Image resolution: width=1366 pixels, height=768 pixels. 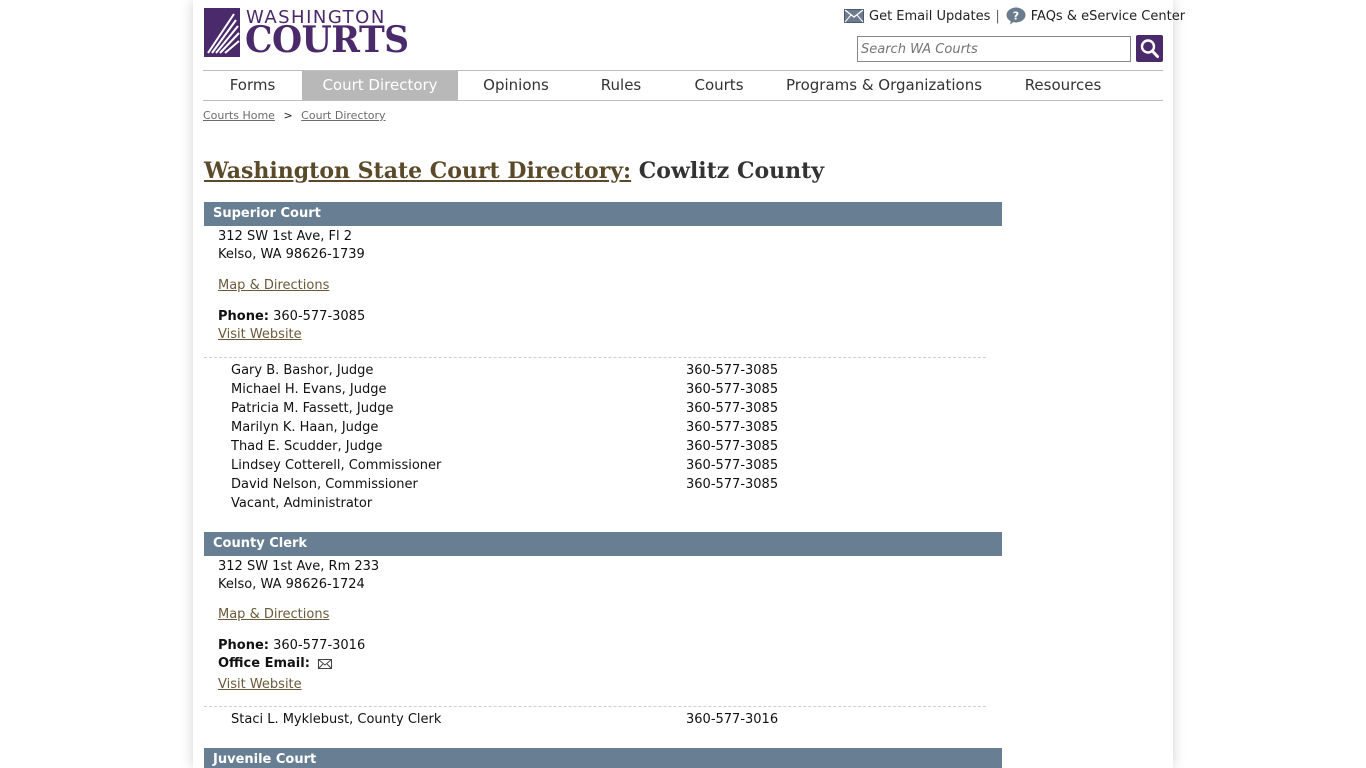 I want to click on superior-phone-value: 360-577-3085, so click(x=319, y=316).